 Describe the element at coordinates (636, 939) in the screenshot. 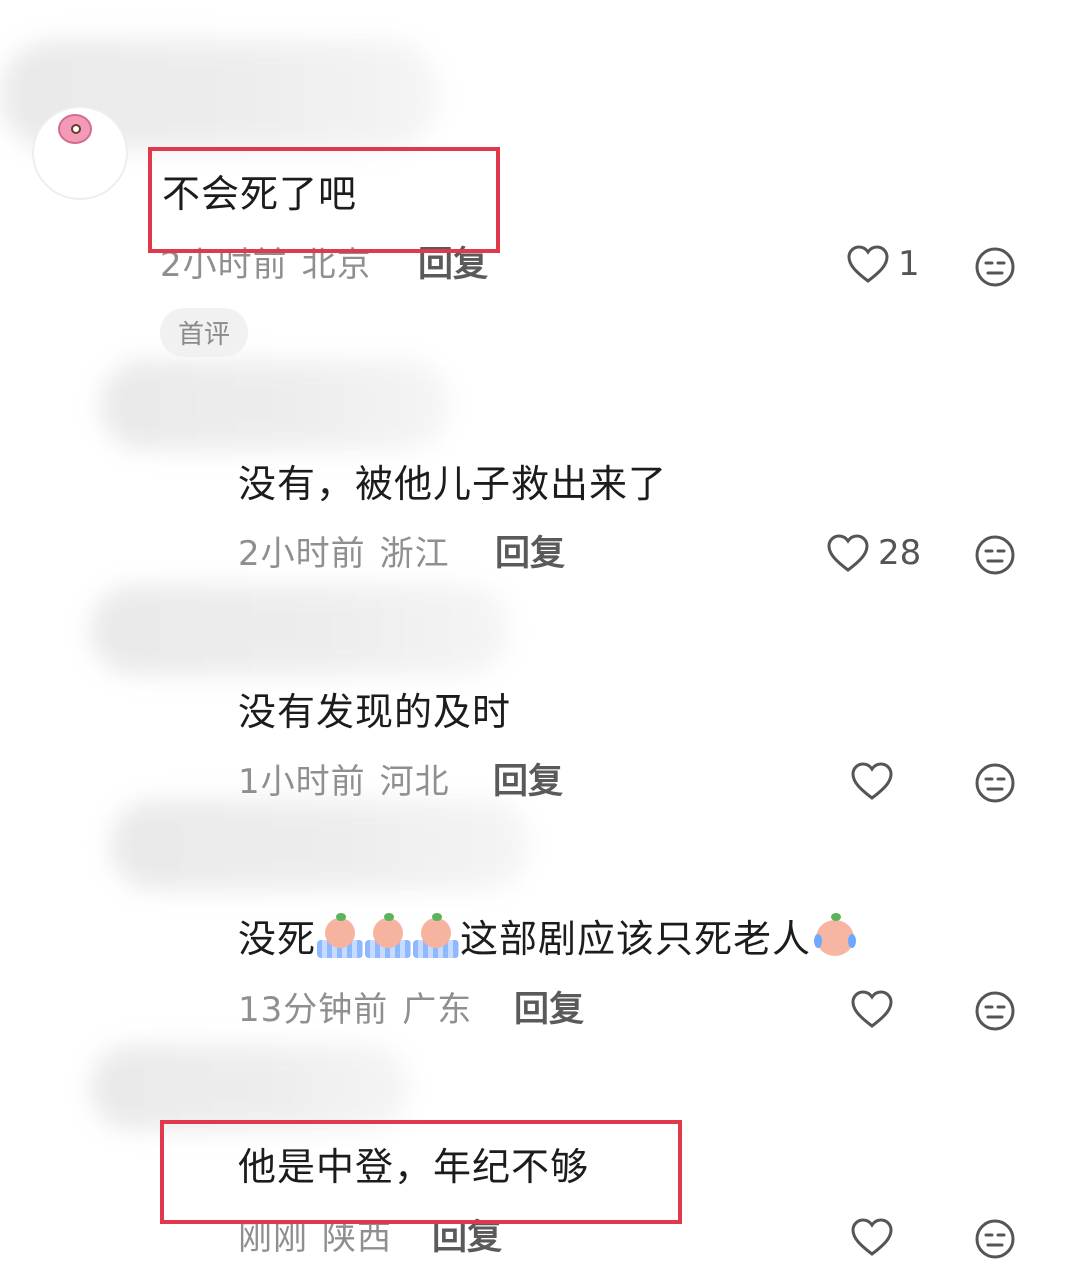

I see `comment-text-end: 这部剧应该只死老人` at that location.